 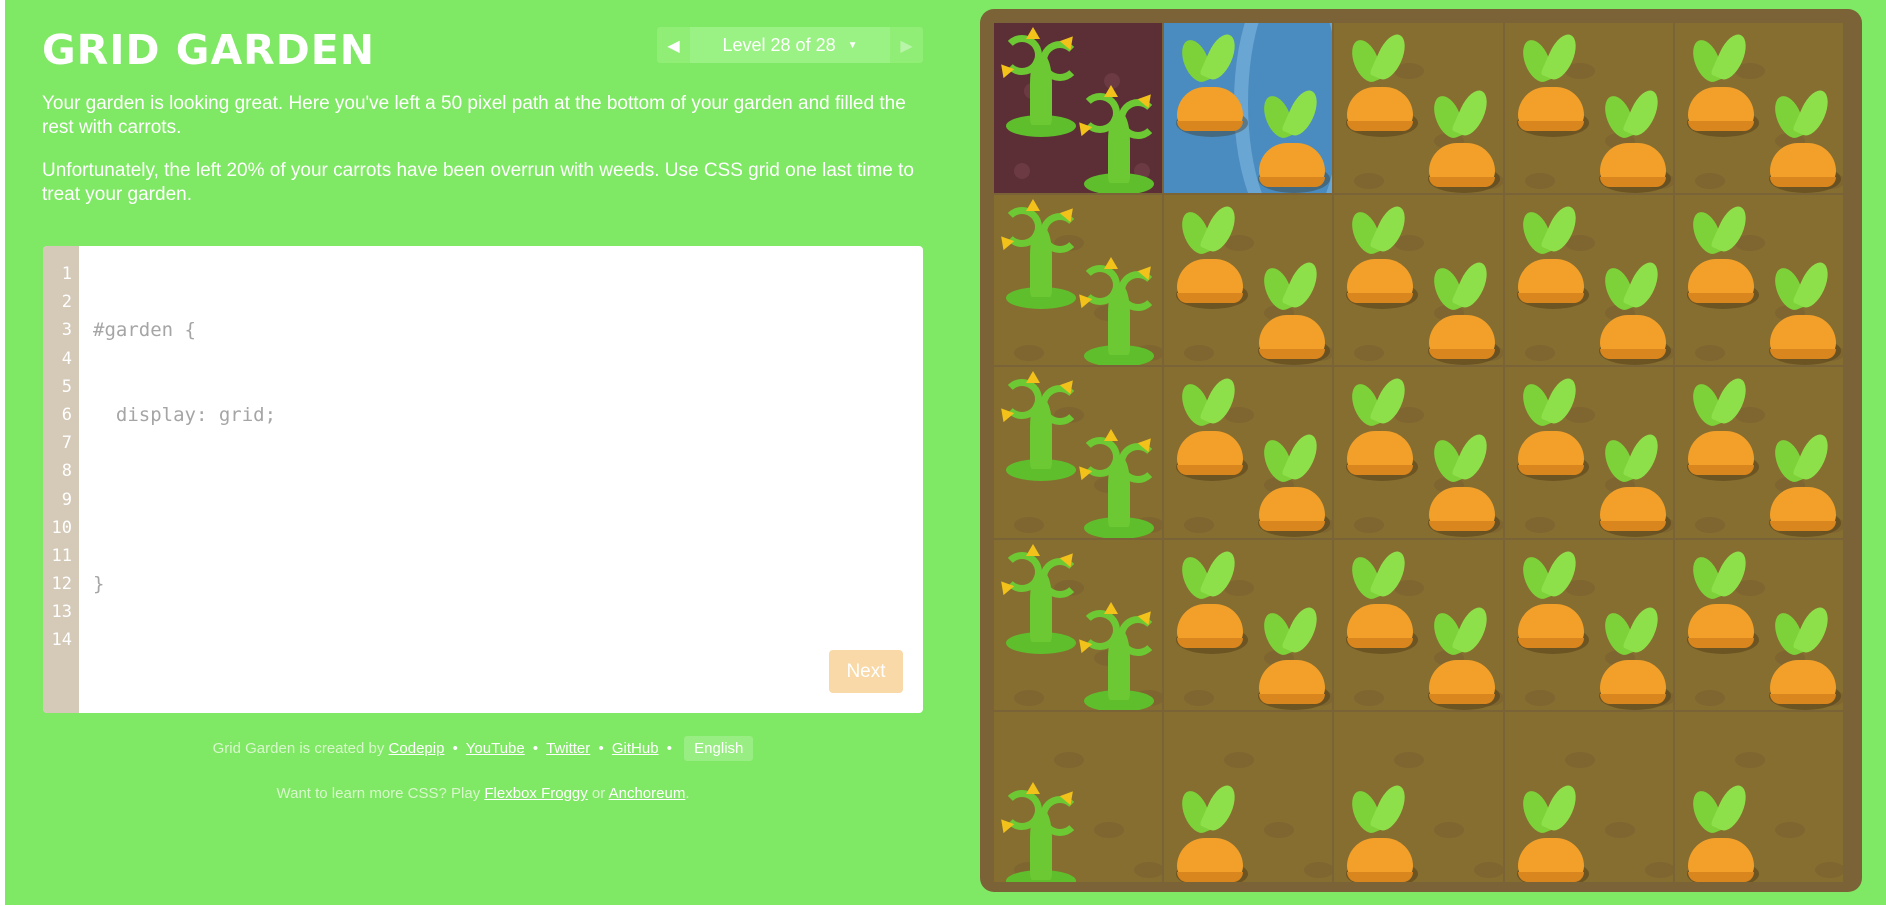 I want to click on github-link: GitHub, so click(x=635, y=748).